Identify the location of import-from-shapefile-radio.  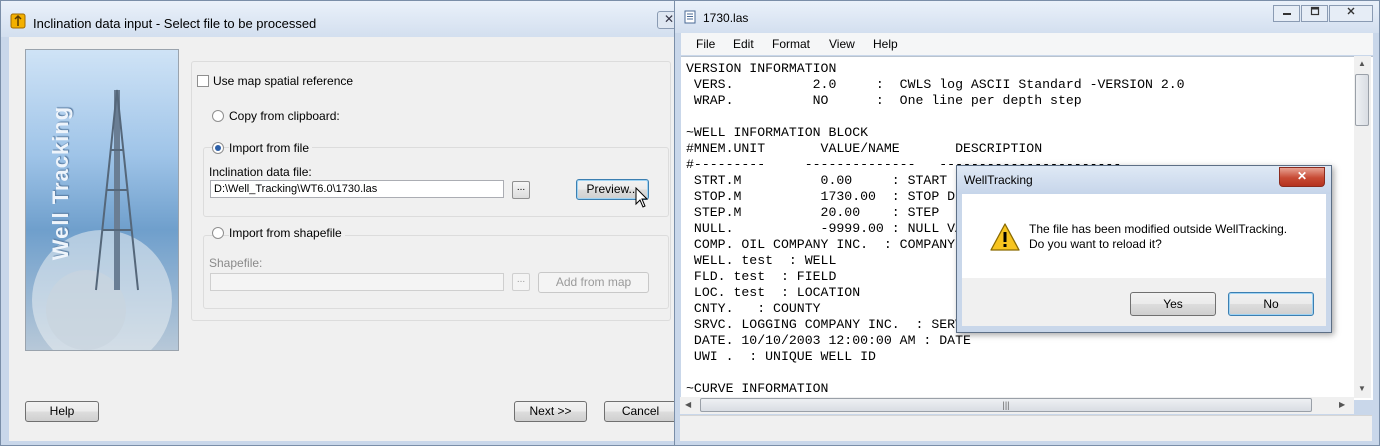
(218, 233).